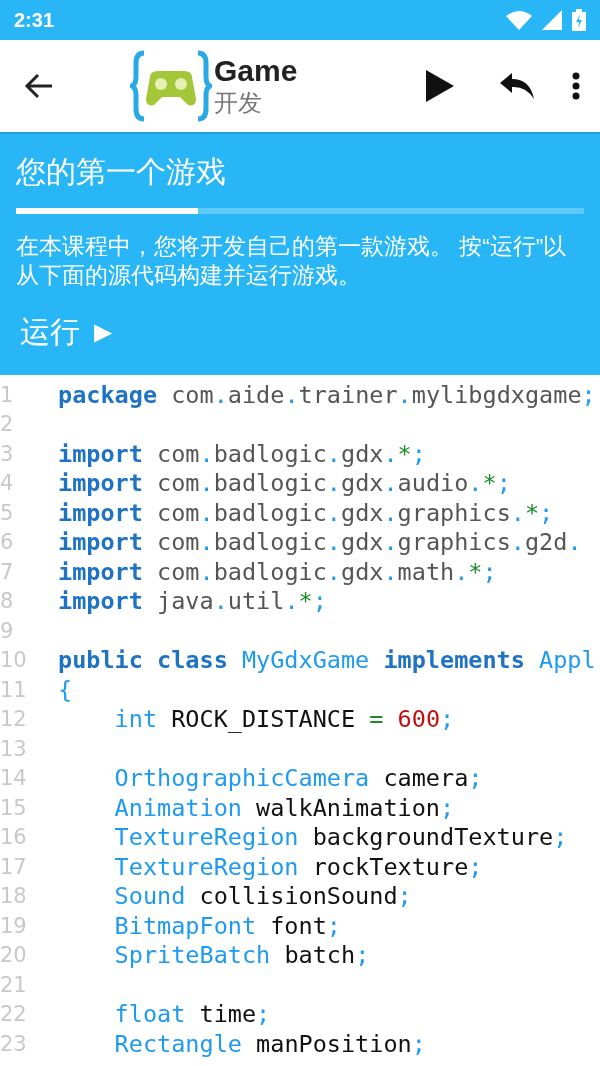  What do you see at coordinates (121, 172) in the screenshot?
I see `lesson-title: 您的第一个游戏` at bounding box center [121, 172].